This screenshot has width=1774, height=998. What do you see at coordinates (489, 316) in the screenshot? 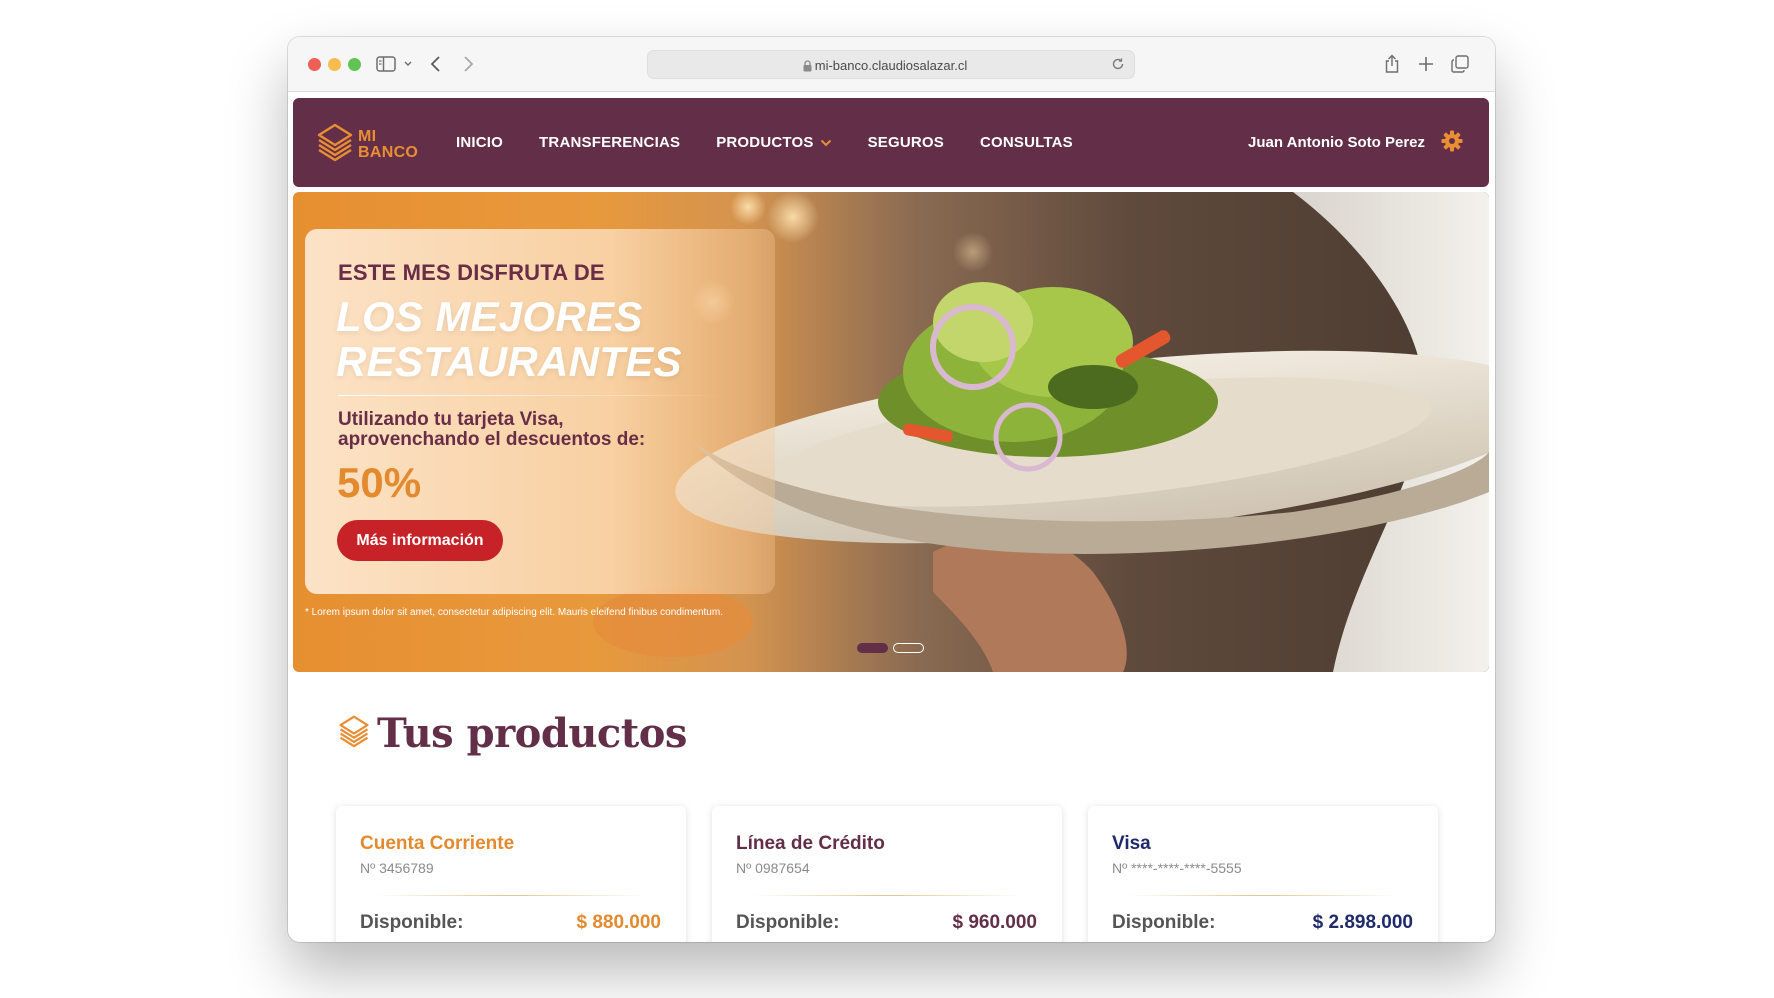
I see `promo-headline-line-1: LOS MEJORES` at bounding box center [489, 316].